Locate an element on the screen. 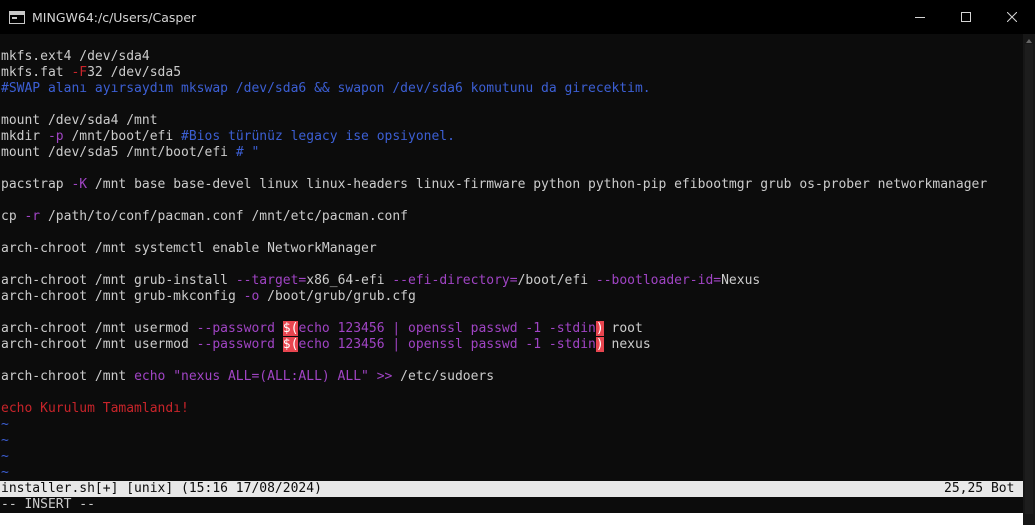 The image size is (1035, 525). code-token: Nexus is located at coordinates (741, 280).